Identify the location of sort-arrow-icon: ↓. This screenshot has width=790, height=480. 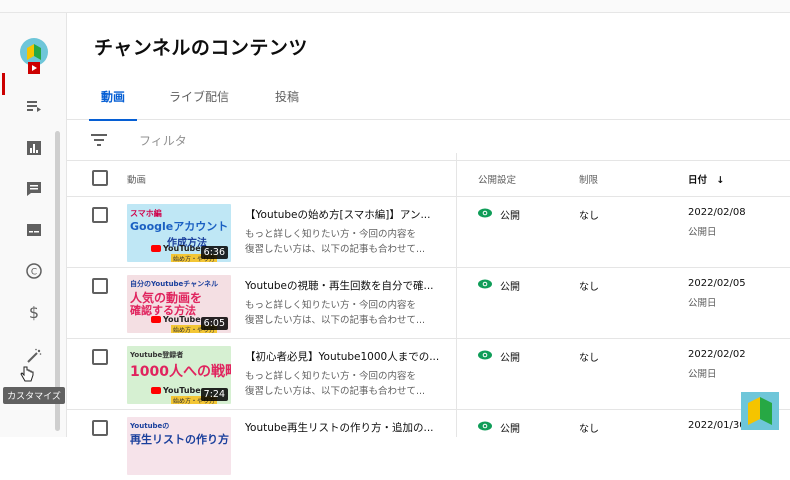
(720, 180).